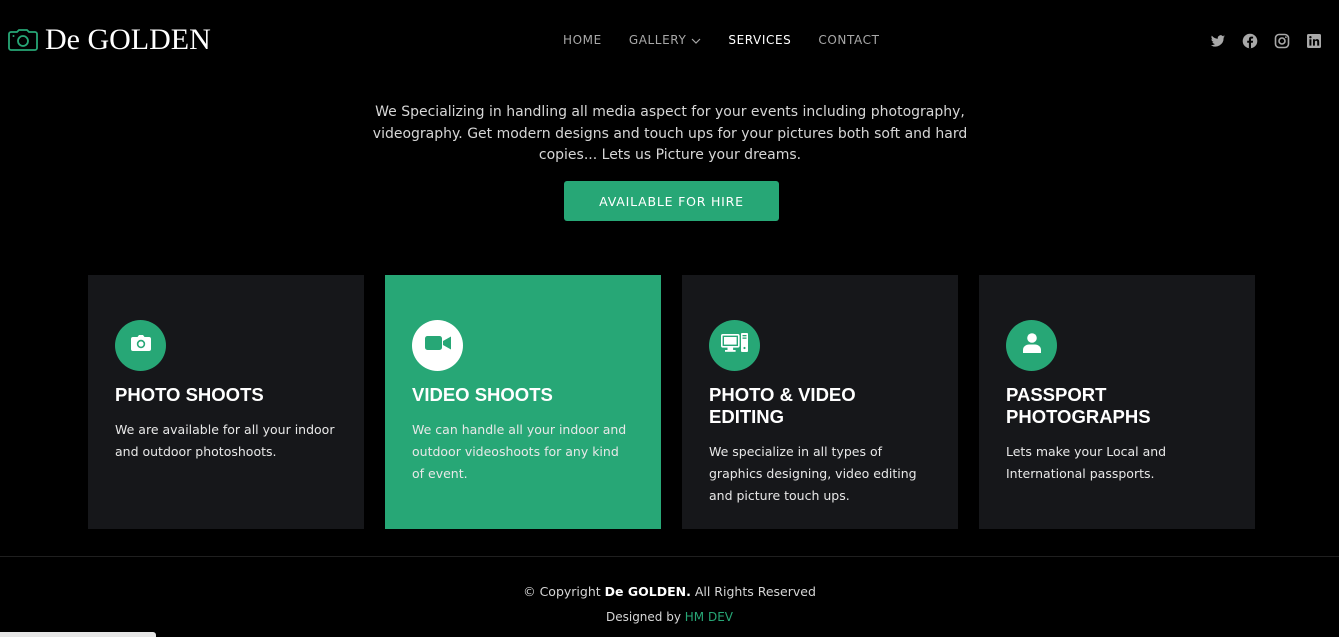 The height and width of the screenshot is (637, 1339). Describe the element at coordinates (709, 617) in the screenshot. I see `designer-link: HM DEV` at that location.